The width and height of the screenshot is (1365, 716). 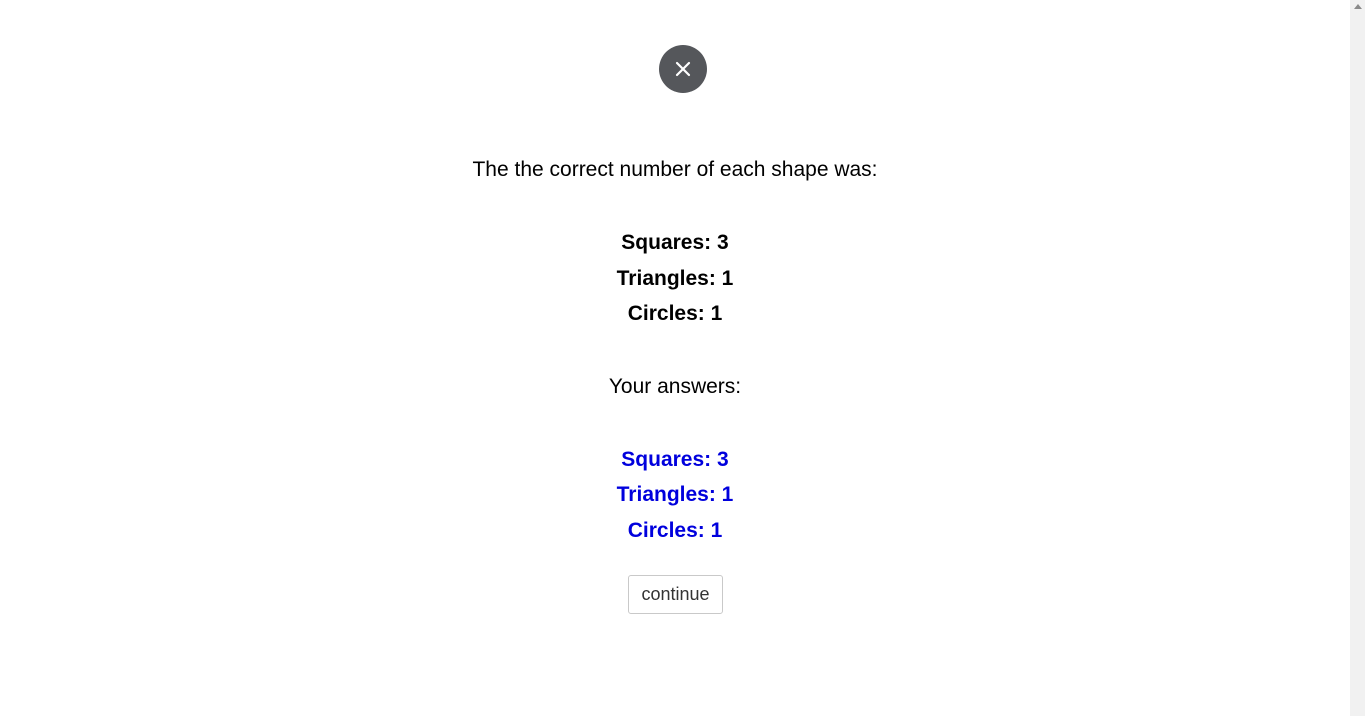 What do you see at coordinates (1358, 6) in the screenshot?
I see `scroll-up-arrow-icon` at bounding box center [1358, 6].